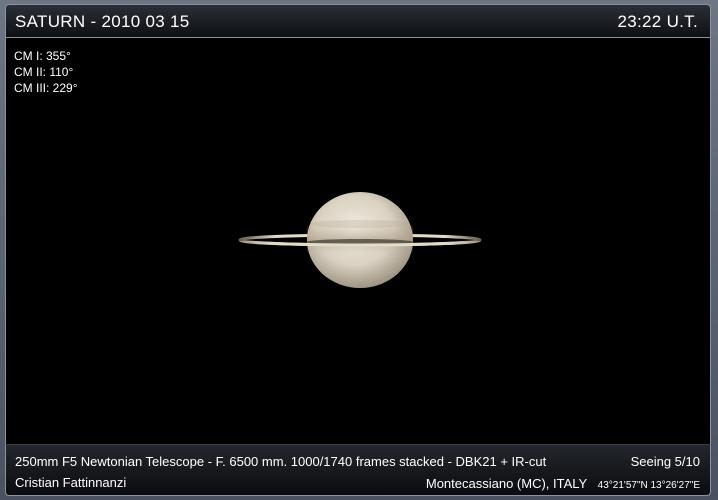 This screenshot has width=718, height=500. Describe the element at coordinates (360, 224) in the screenshot. I see `north-band` at that location.